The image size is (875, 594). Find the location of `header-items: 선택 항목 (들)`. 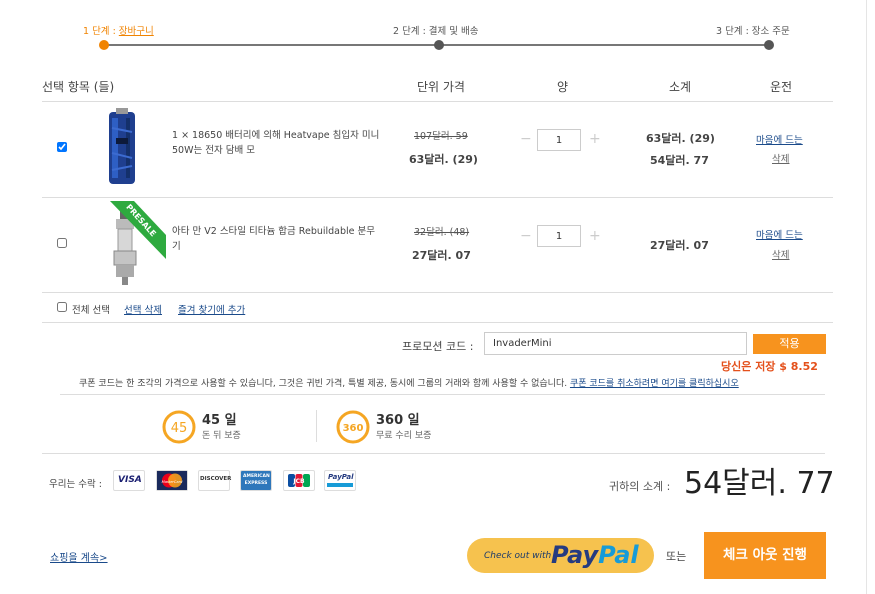

header-items: 선택 항목 (들) is located at coordinates (78, 87).